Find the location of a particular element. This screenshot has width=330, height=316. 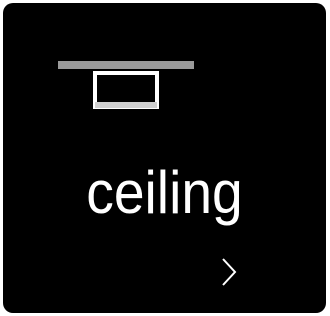

ceiling-light-icon is located at coordinates (126, 85).